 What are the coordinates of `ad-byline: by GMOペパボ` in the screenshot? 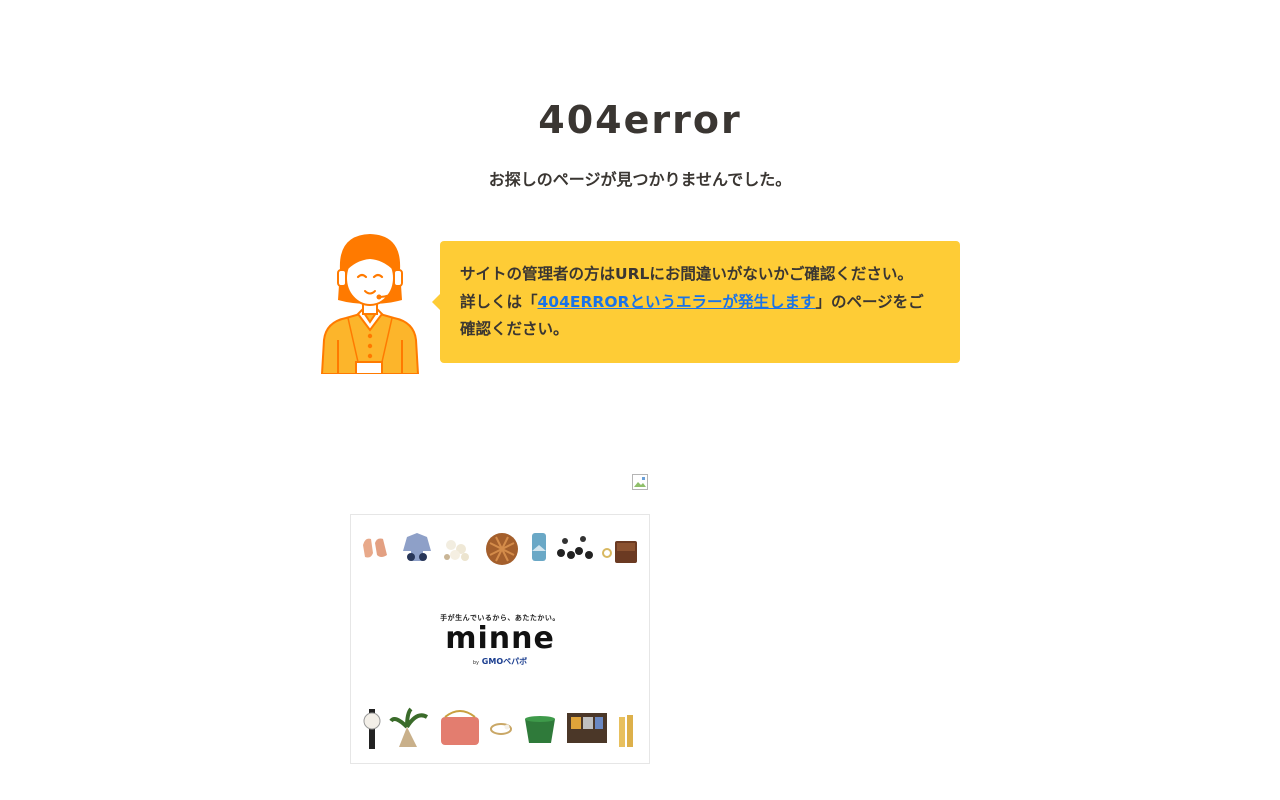 It's located at (500, 661).